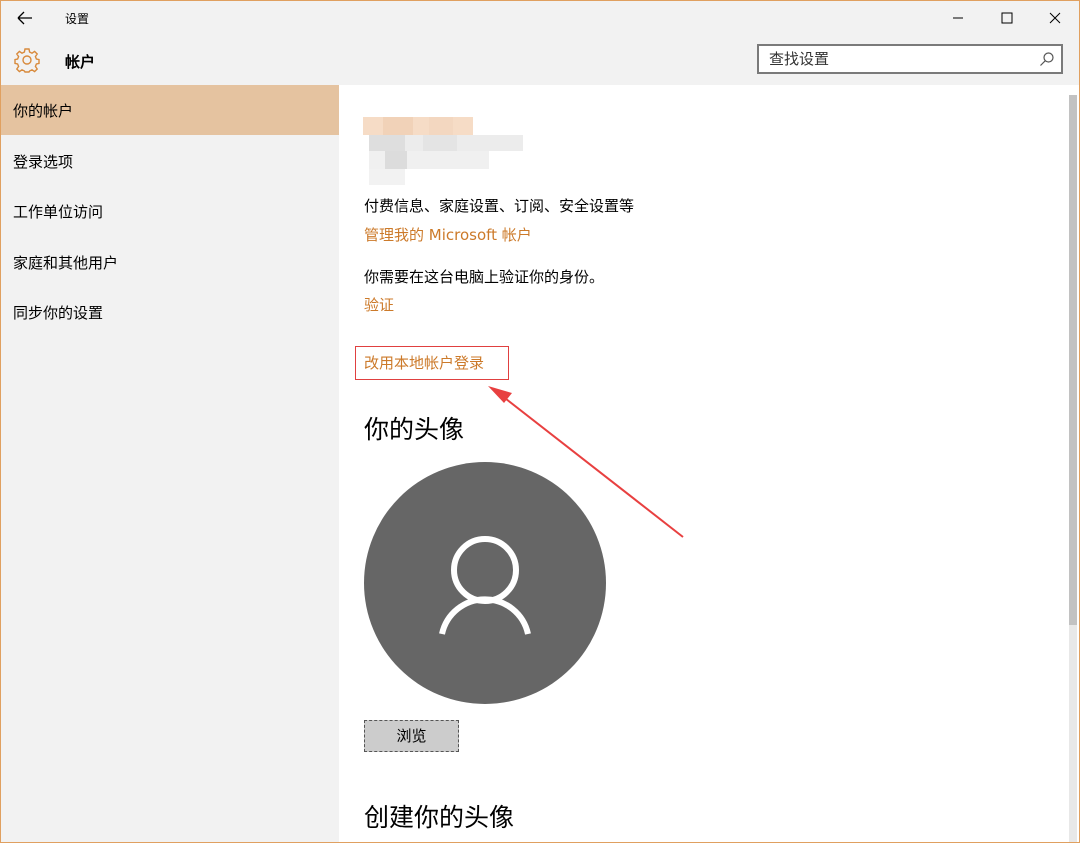 The image size is (1080, 843). I want to click on maximize-icon, so click(1007, 18).